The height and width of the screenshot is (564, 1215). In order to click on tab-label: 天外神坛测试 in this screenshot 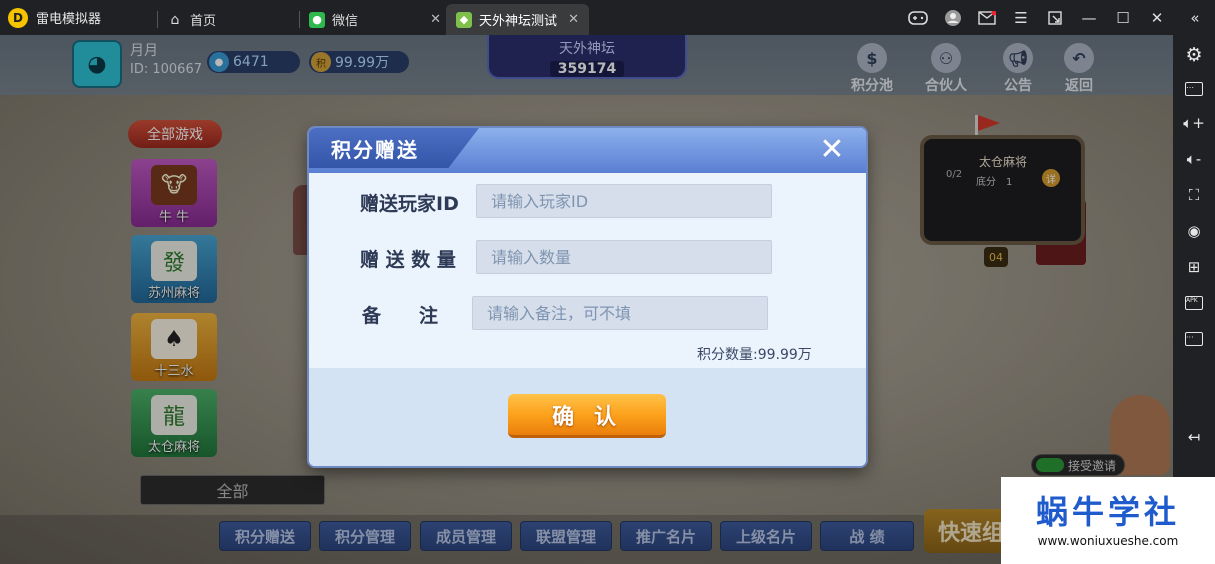, I will do `click(518, 21)`.